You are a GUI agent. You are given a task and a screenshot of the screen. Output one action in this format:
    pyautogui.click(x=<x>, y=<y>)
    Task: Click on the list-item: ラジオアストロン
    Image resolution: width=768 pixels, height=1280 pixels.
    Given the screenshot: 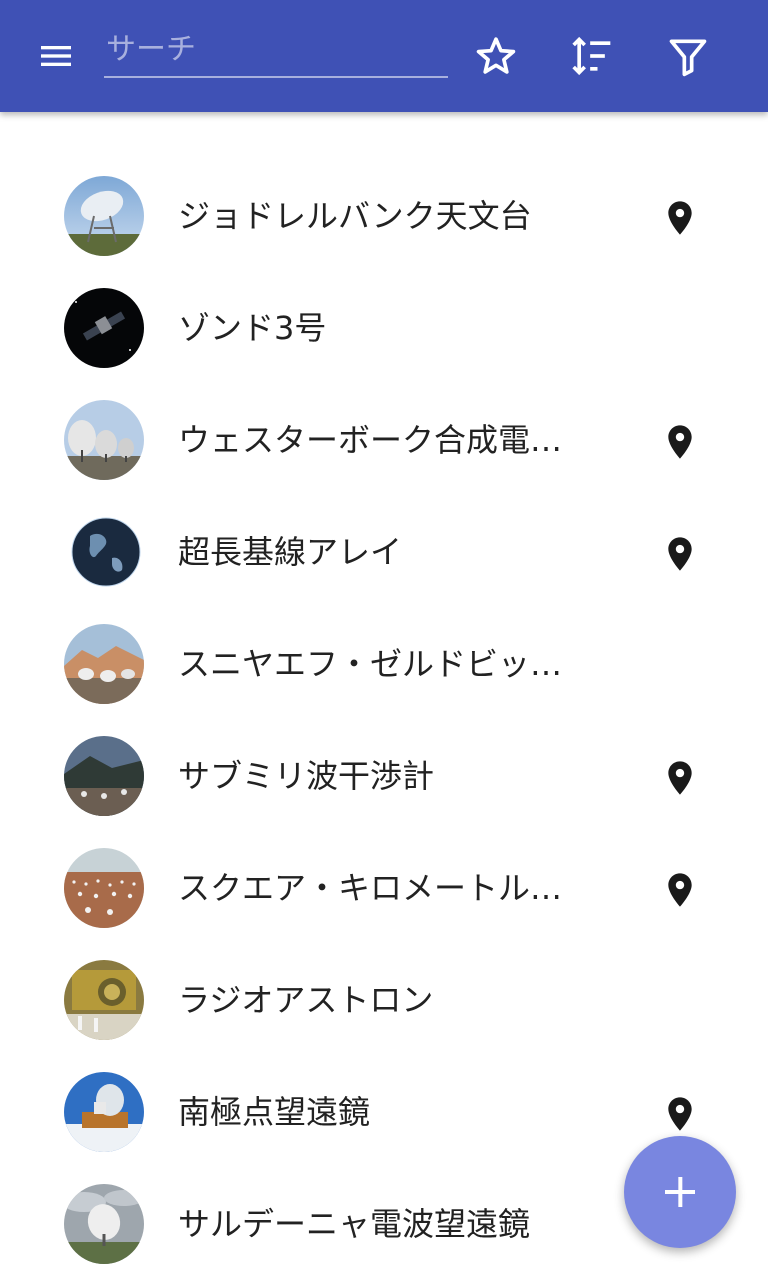 What is the action you would take?
    pyautogui.click(x=384, y=1000)
    